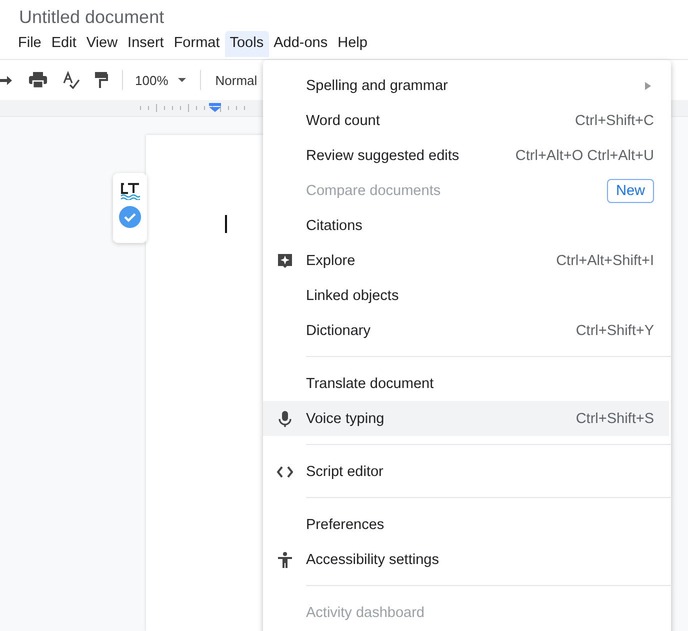 This screenshot has height=631, width=688. What do you see at coordinates (467, 471) in the screenshot?
I see `menu-item: Script editor` at bounding box center [467, 471].